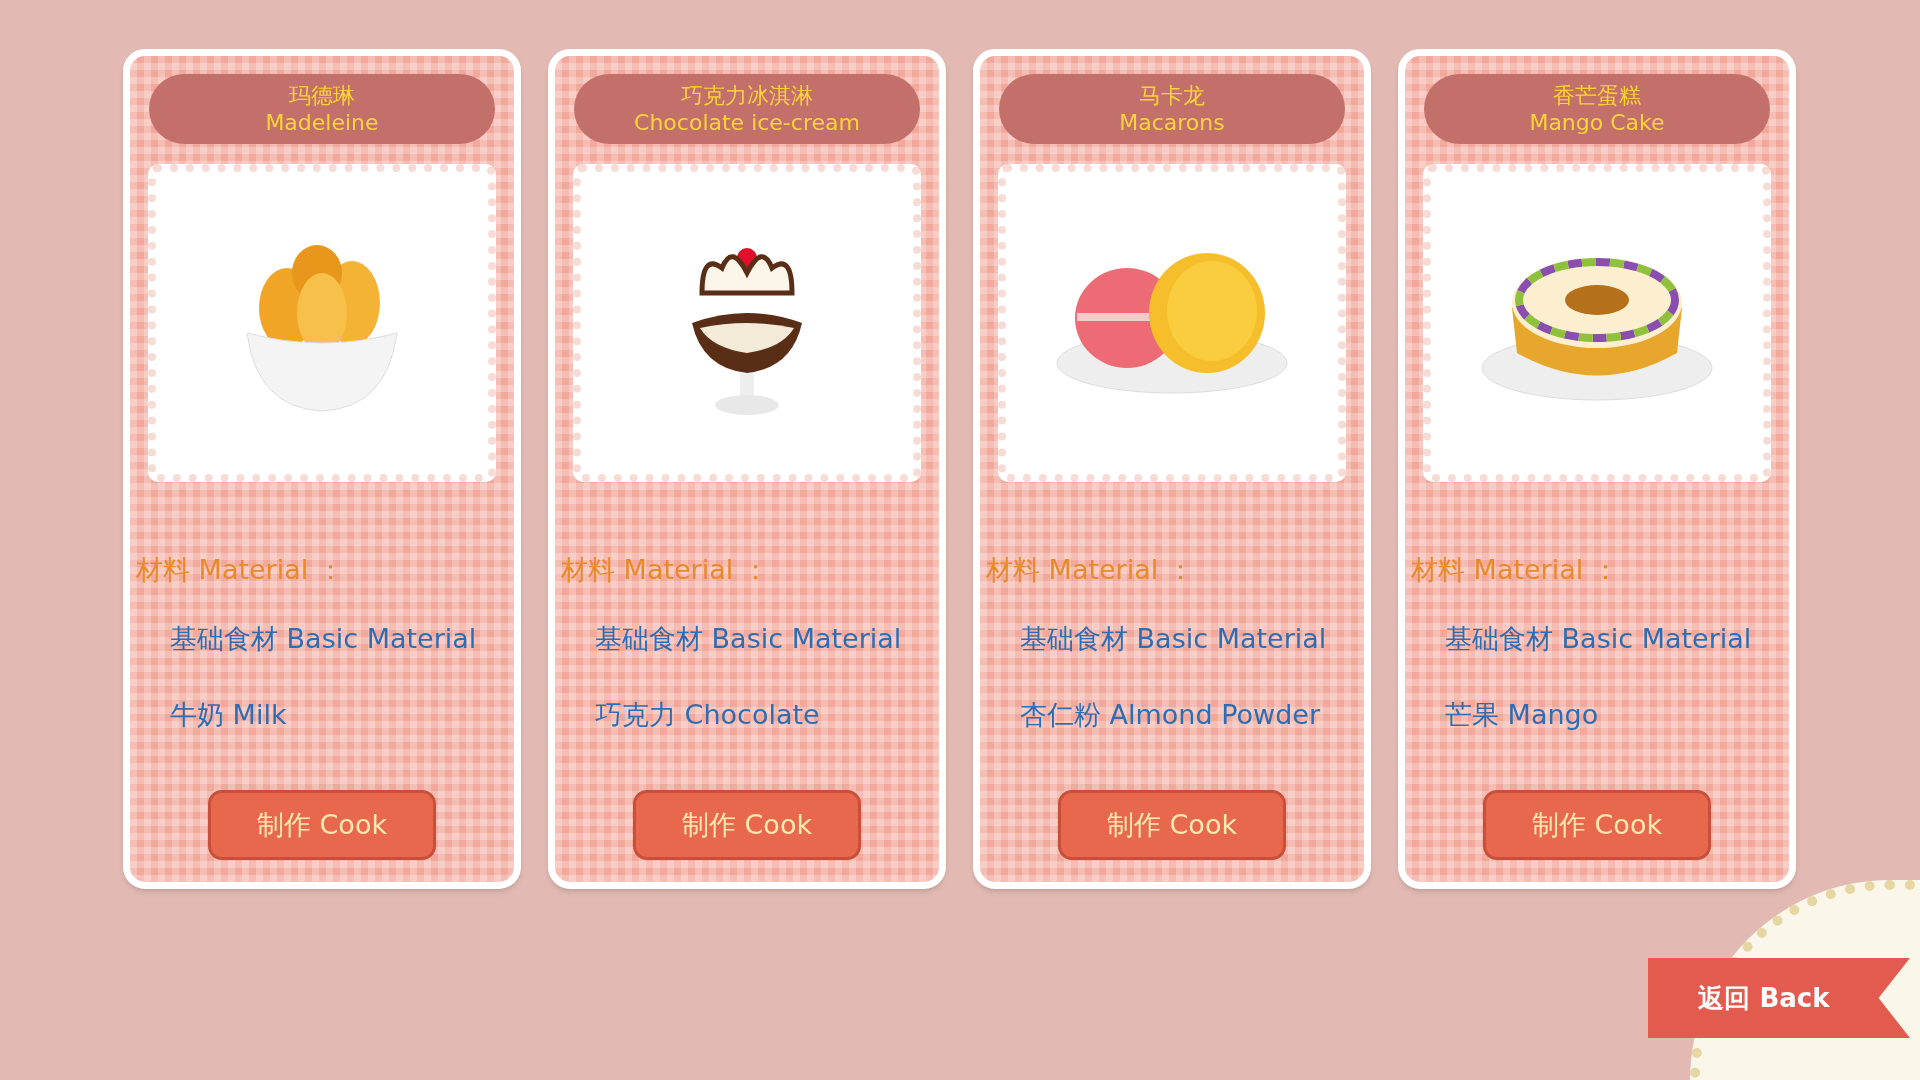  What do you see at coordinates (1170, 715) in the screenshot?
I see `ingredient-text: 杏仁粉 Almond Powder` at bounding box center [1170, 715].